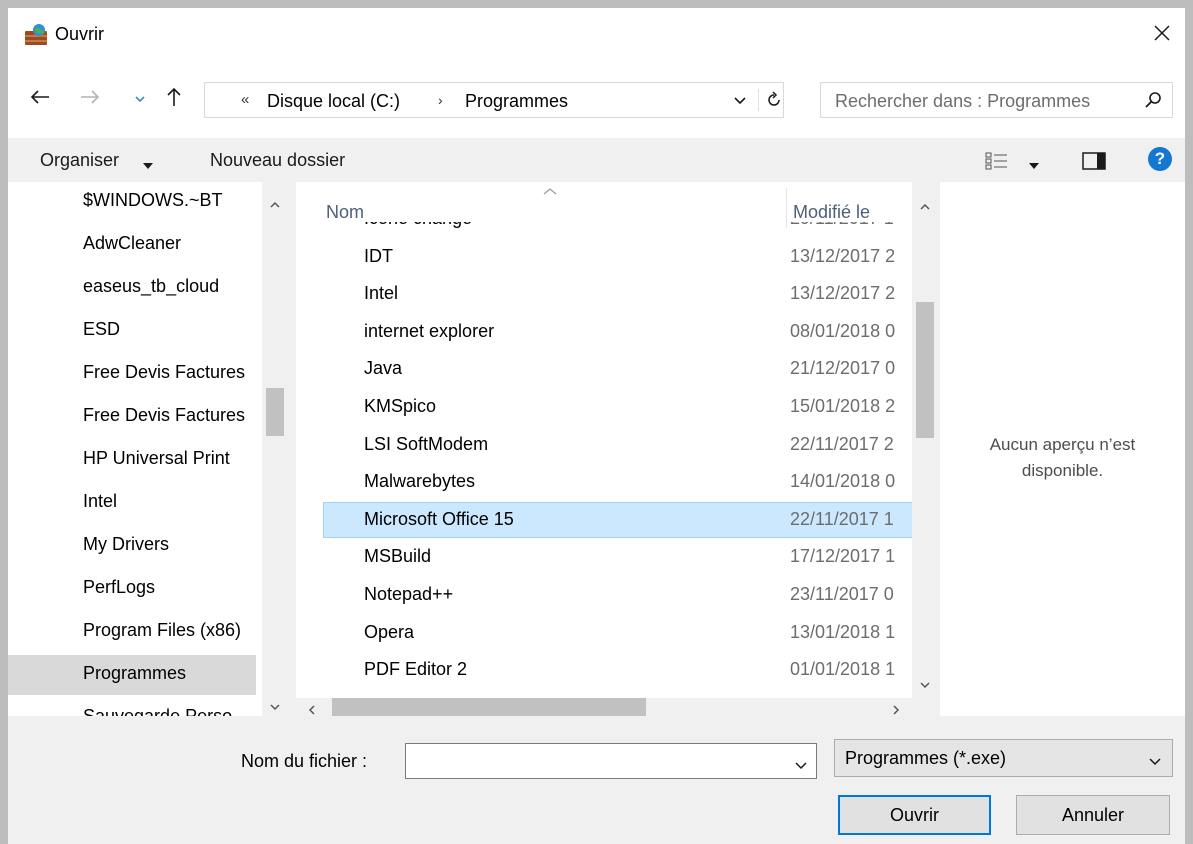 This screenshot has height=844, width=1193. Describe the element at coordinates (416, 669) in the screenshot. I see `file-name: PDF Editor 2` at that location.